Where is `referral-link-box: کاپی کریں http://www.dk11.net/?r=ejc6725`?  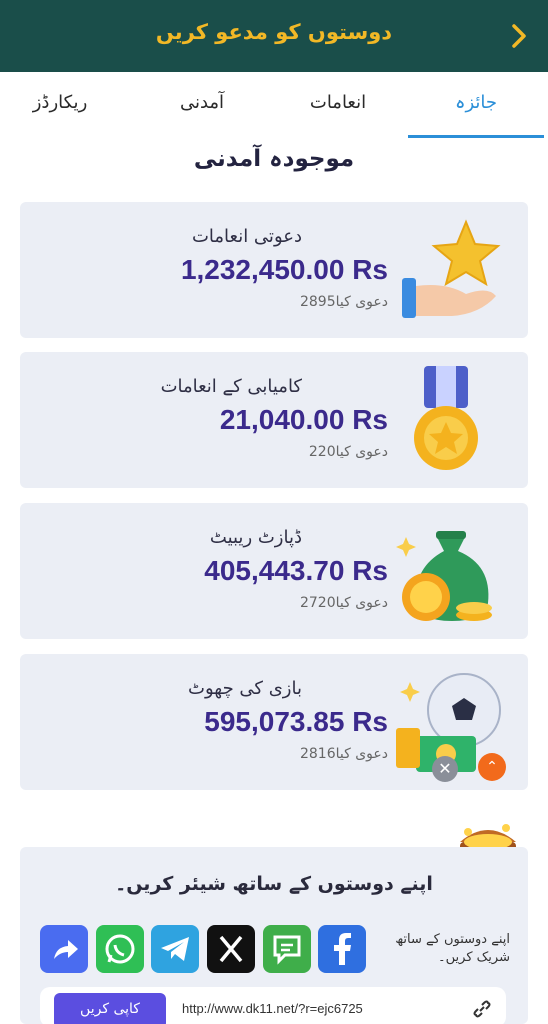
referral-link-box: کاپی کریں http://www.dk11.net/?r=ejc6725 is located at coordinates (273, 1005).